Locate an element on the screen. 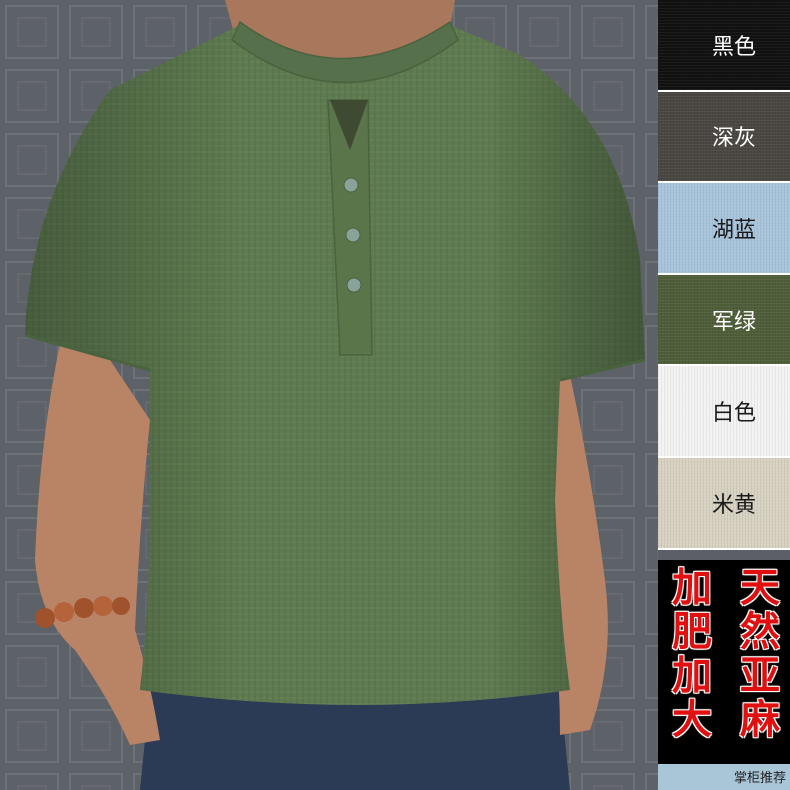 The image size is (790, 790). swatch-beige: 米黄 is located at coordinates (724, 503).